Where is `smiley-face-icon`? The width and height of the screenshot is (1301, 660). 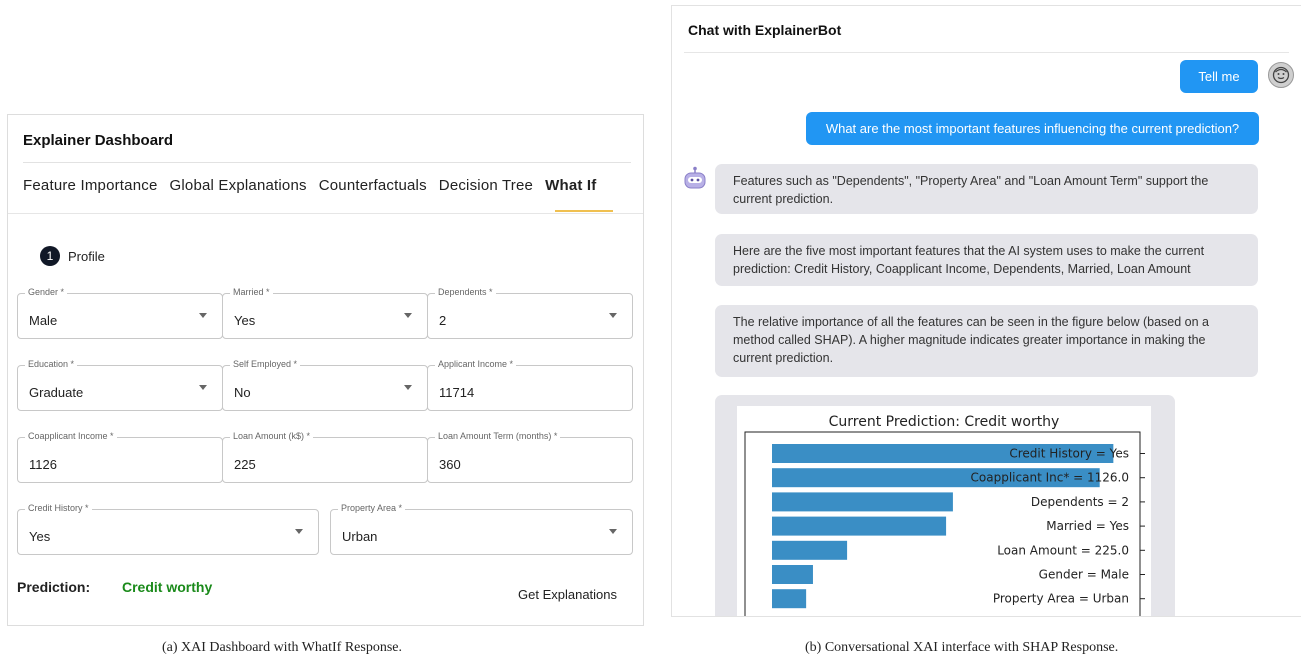 smiley-face-icon is located at coordinates (1281, 75).